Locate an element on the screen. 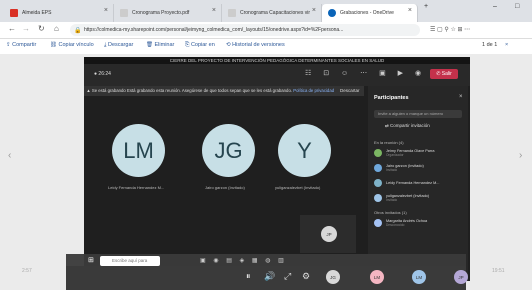 The width and height of the screenshot is (532, 290). page-counter: 1 de 1 is located at coordinates (490, 45).